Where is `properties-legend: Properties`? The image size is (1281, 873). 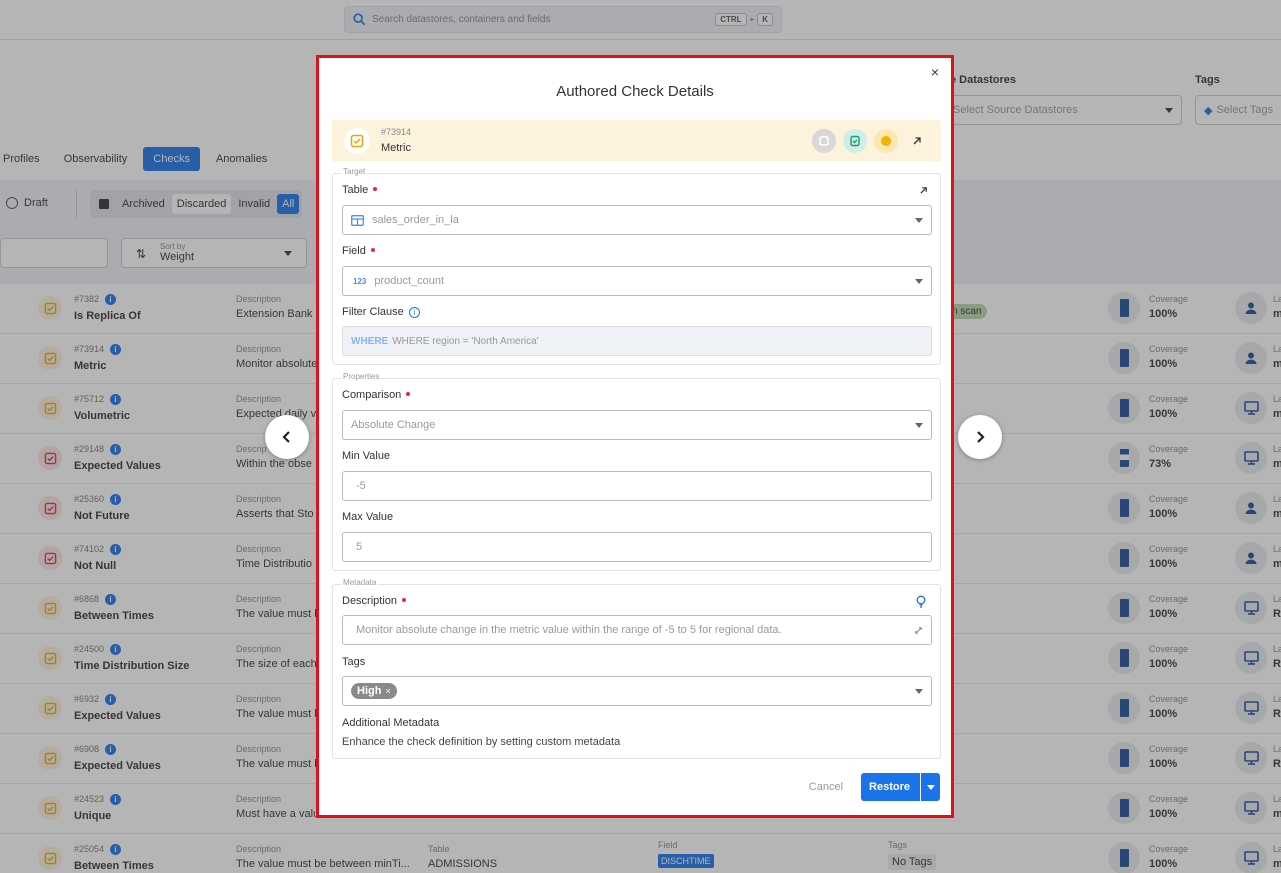 properties-legend: Properties is located at coordinates (361, 376).